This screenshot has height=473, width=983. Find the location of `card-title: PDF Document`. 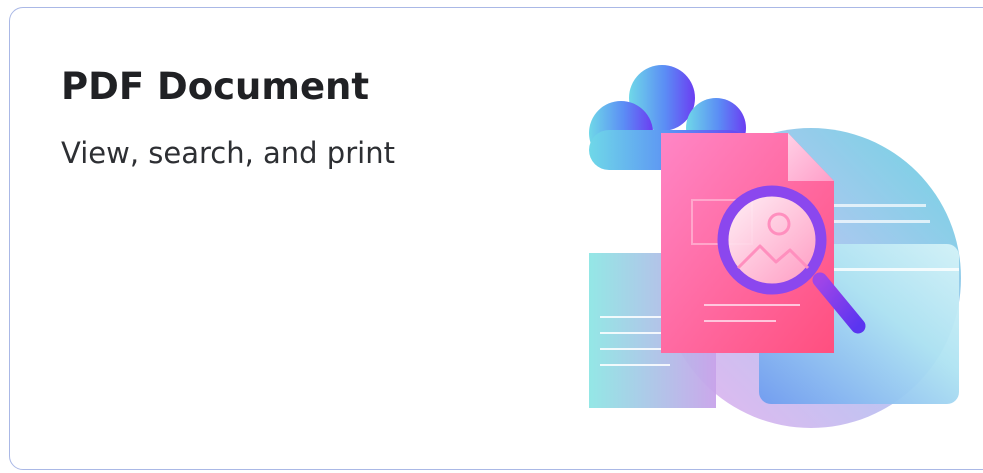

card-title: PDF Document is located at coordinates (215, 86).